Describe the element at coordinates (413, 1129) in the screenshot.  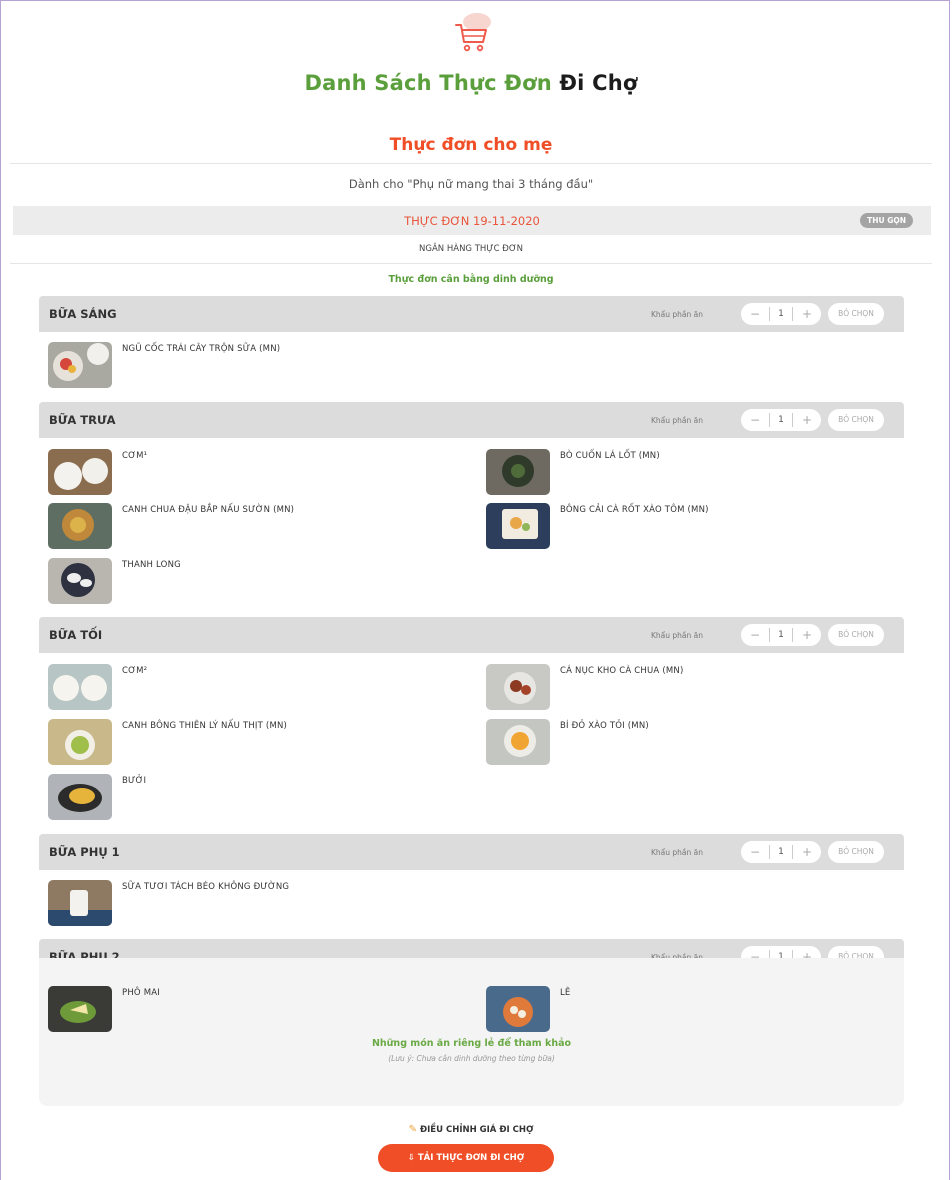
I see `pencil-icon: ✎` at that location.